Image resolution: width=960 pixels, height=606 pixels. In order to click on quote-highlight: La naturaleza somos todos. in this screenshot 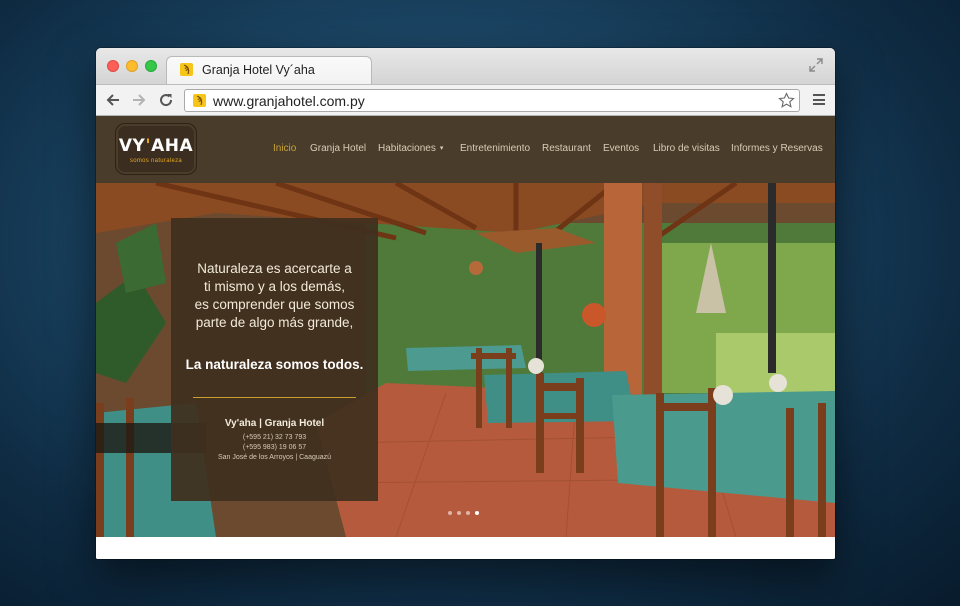, I will do `click(274, 364)`.